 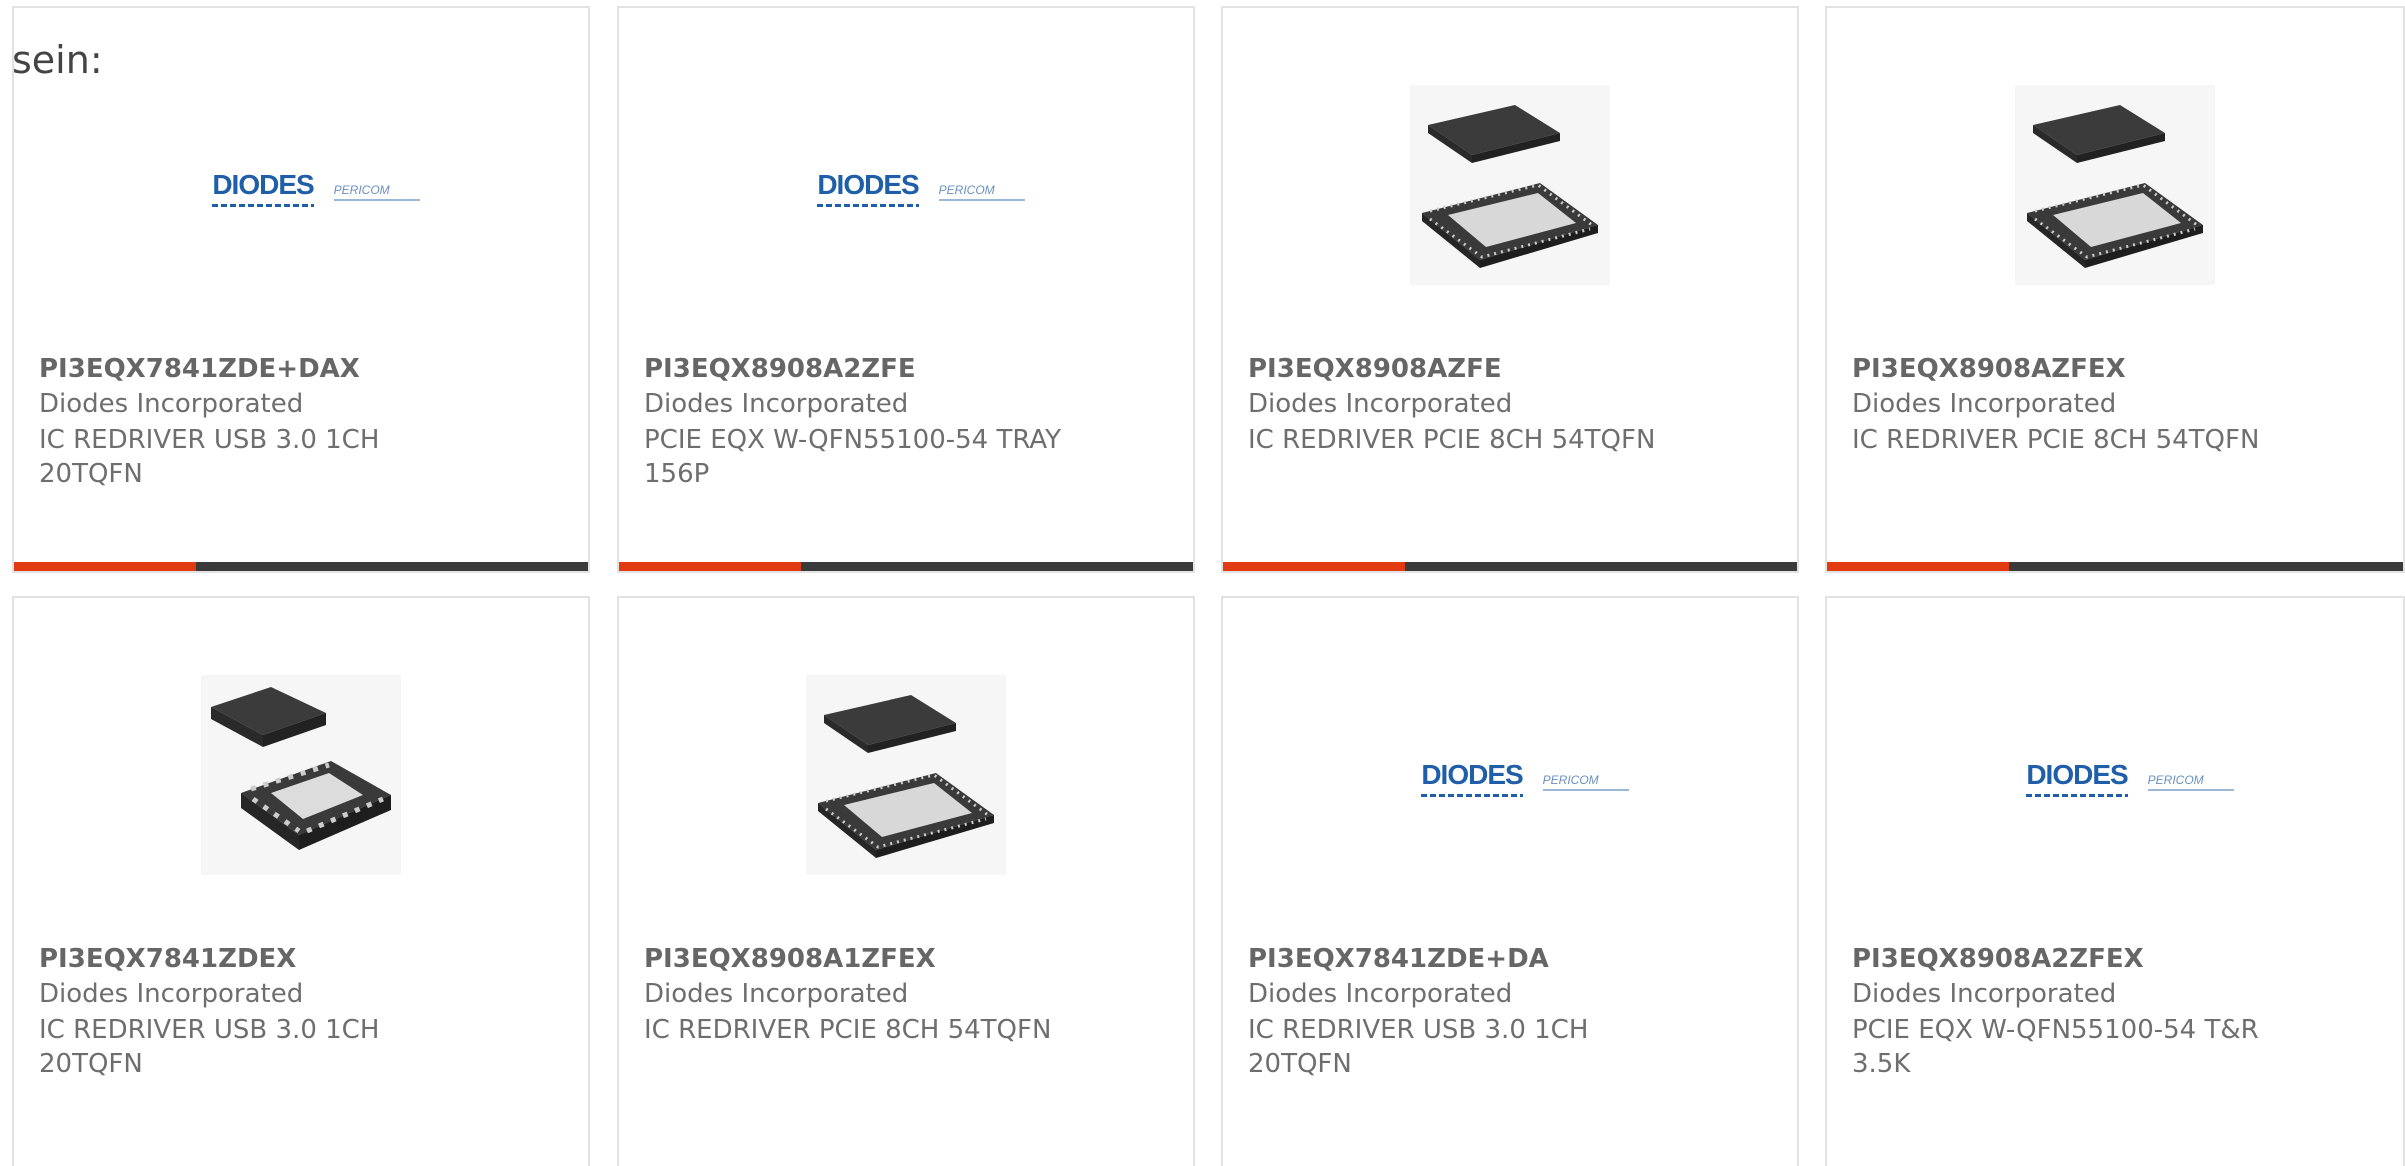 What do you see at coordinates (57, 60) in the screenshot?
I see `prefix-text: sein:` at bounding box center [57, 60].